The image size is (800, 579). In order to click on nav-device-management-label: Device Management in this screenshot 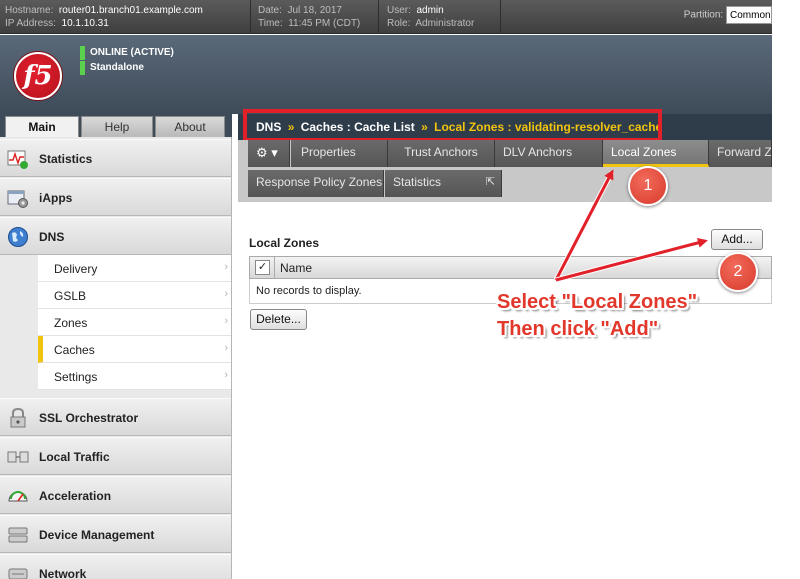, I will do `click(97, 535)`.